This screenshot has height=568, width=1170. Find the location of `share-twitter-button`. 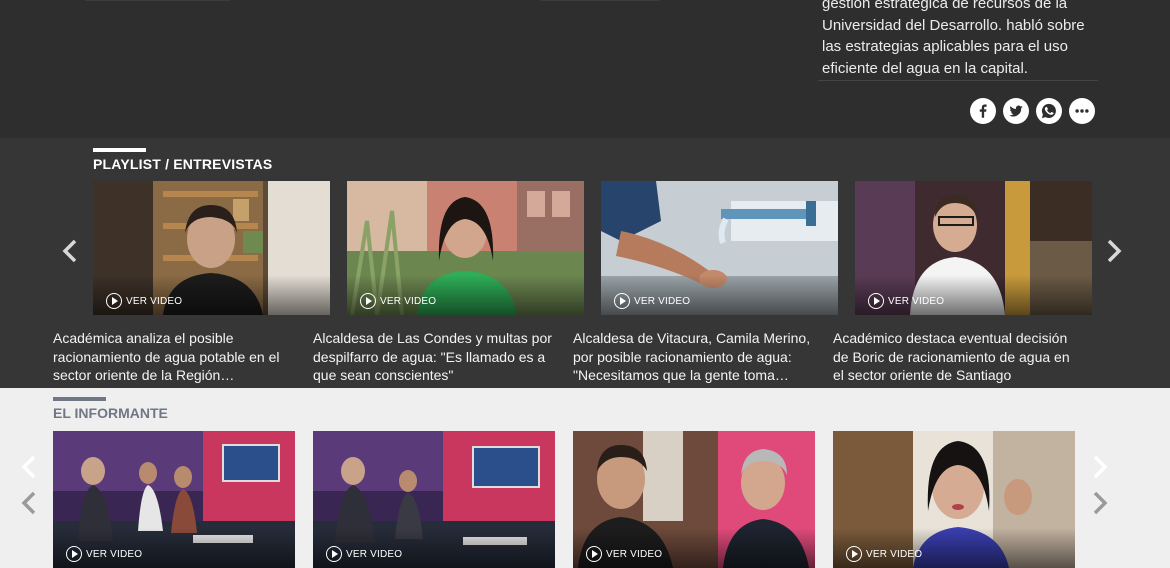

share-twitter-button is located at coordinates (1016, 111).